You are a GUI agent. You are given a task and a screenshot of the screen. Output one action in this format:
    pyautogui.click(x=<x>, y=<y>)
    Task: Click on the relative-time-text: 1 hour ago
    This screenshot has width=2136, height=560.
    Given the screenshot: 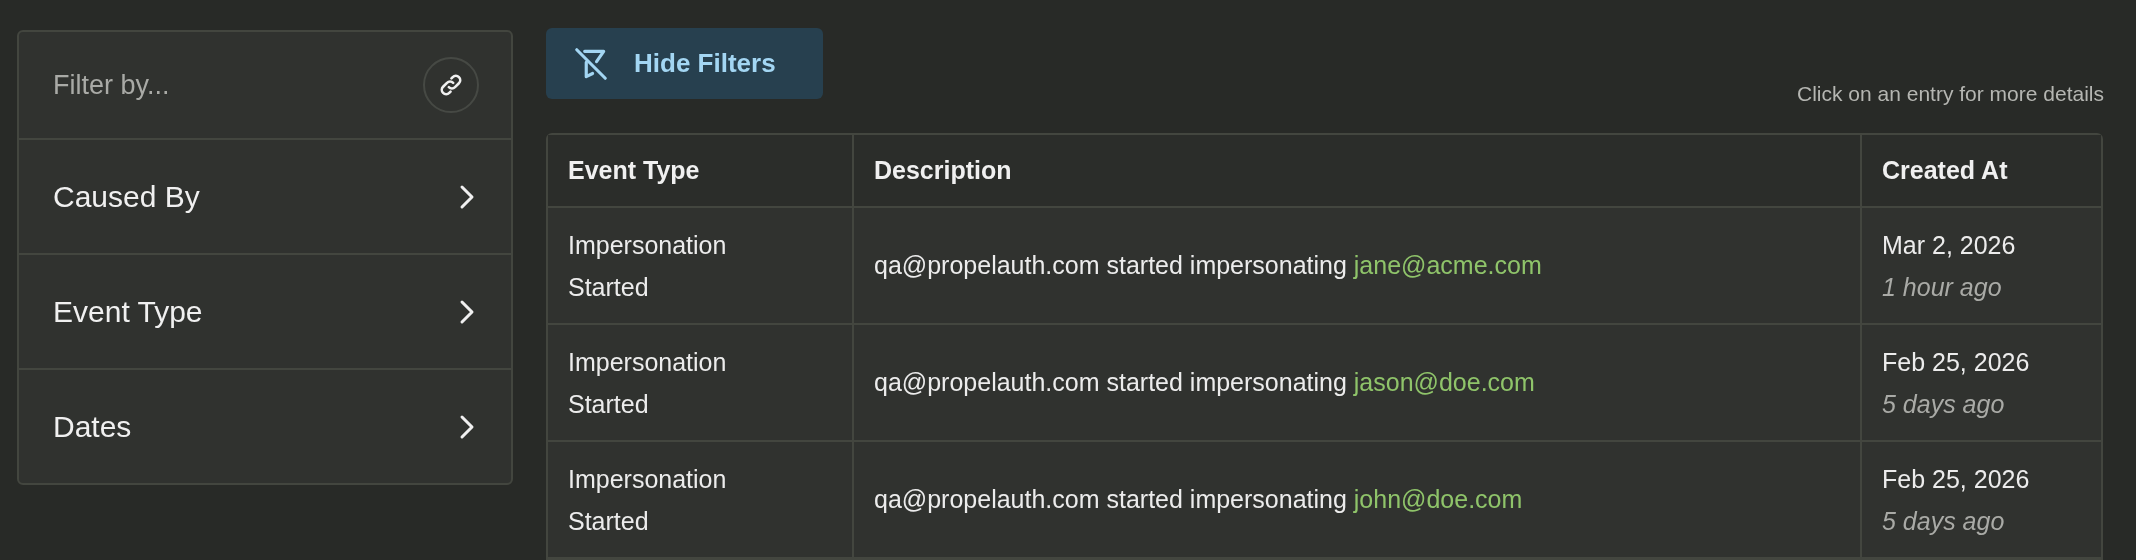 What is the action you would take?
    pyautogui.click(x=1942, y=287)
    